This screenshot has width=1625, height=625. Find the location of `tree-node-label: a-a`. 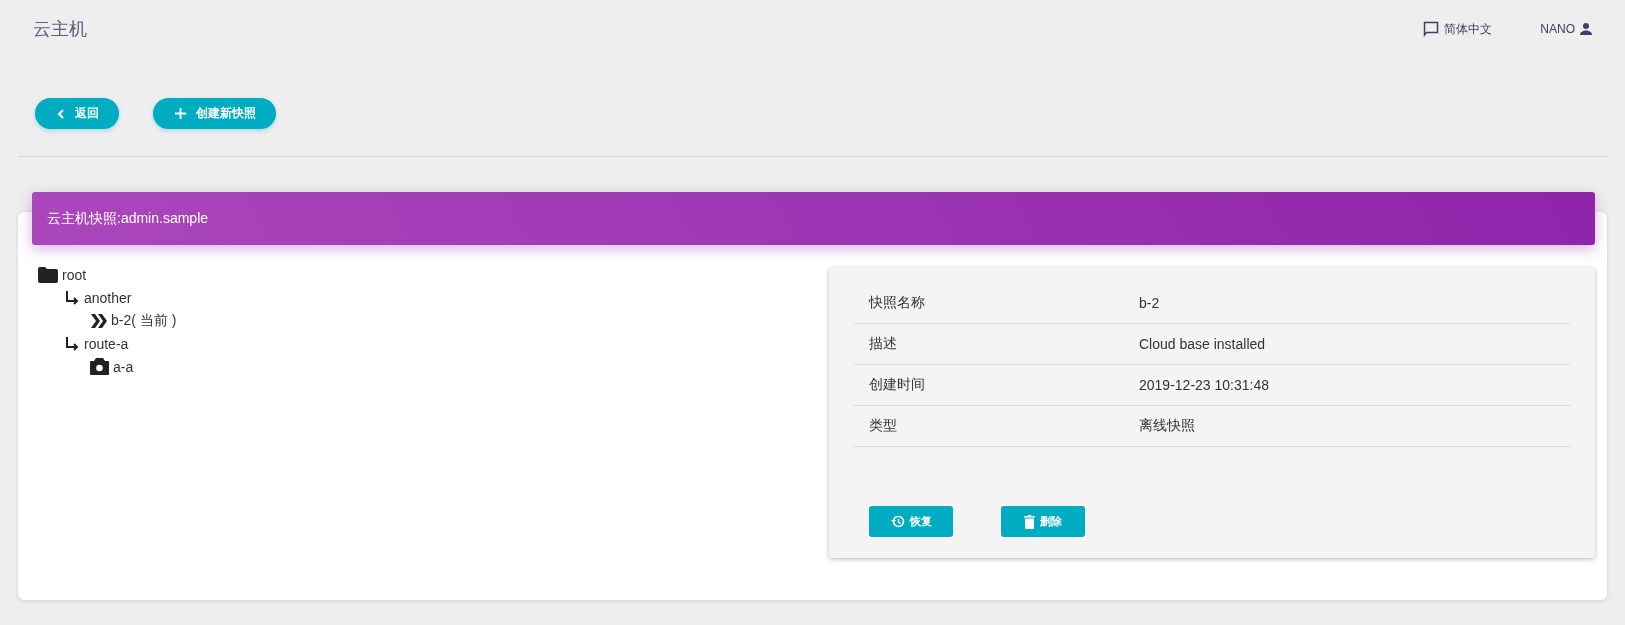

tree-node-label: a-a is located at coordinates (123, 366).